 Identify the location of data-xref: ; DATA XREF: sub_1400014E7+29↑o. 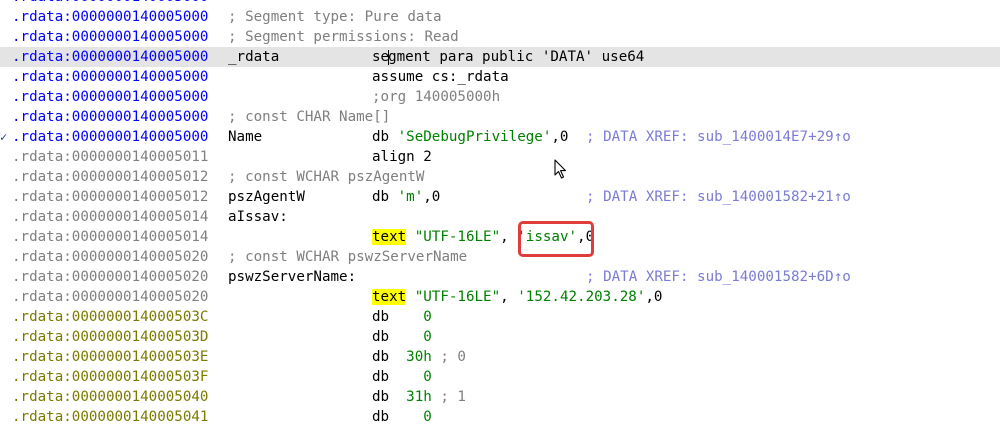
(718, 137).